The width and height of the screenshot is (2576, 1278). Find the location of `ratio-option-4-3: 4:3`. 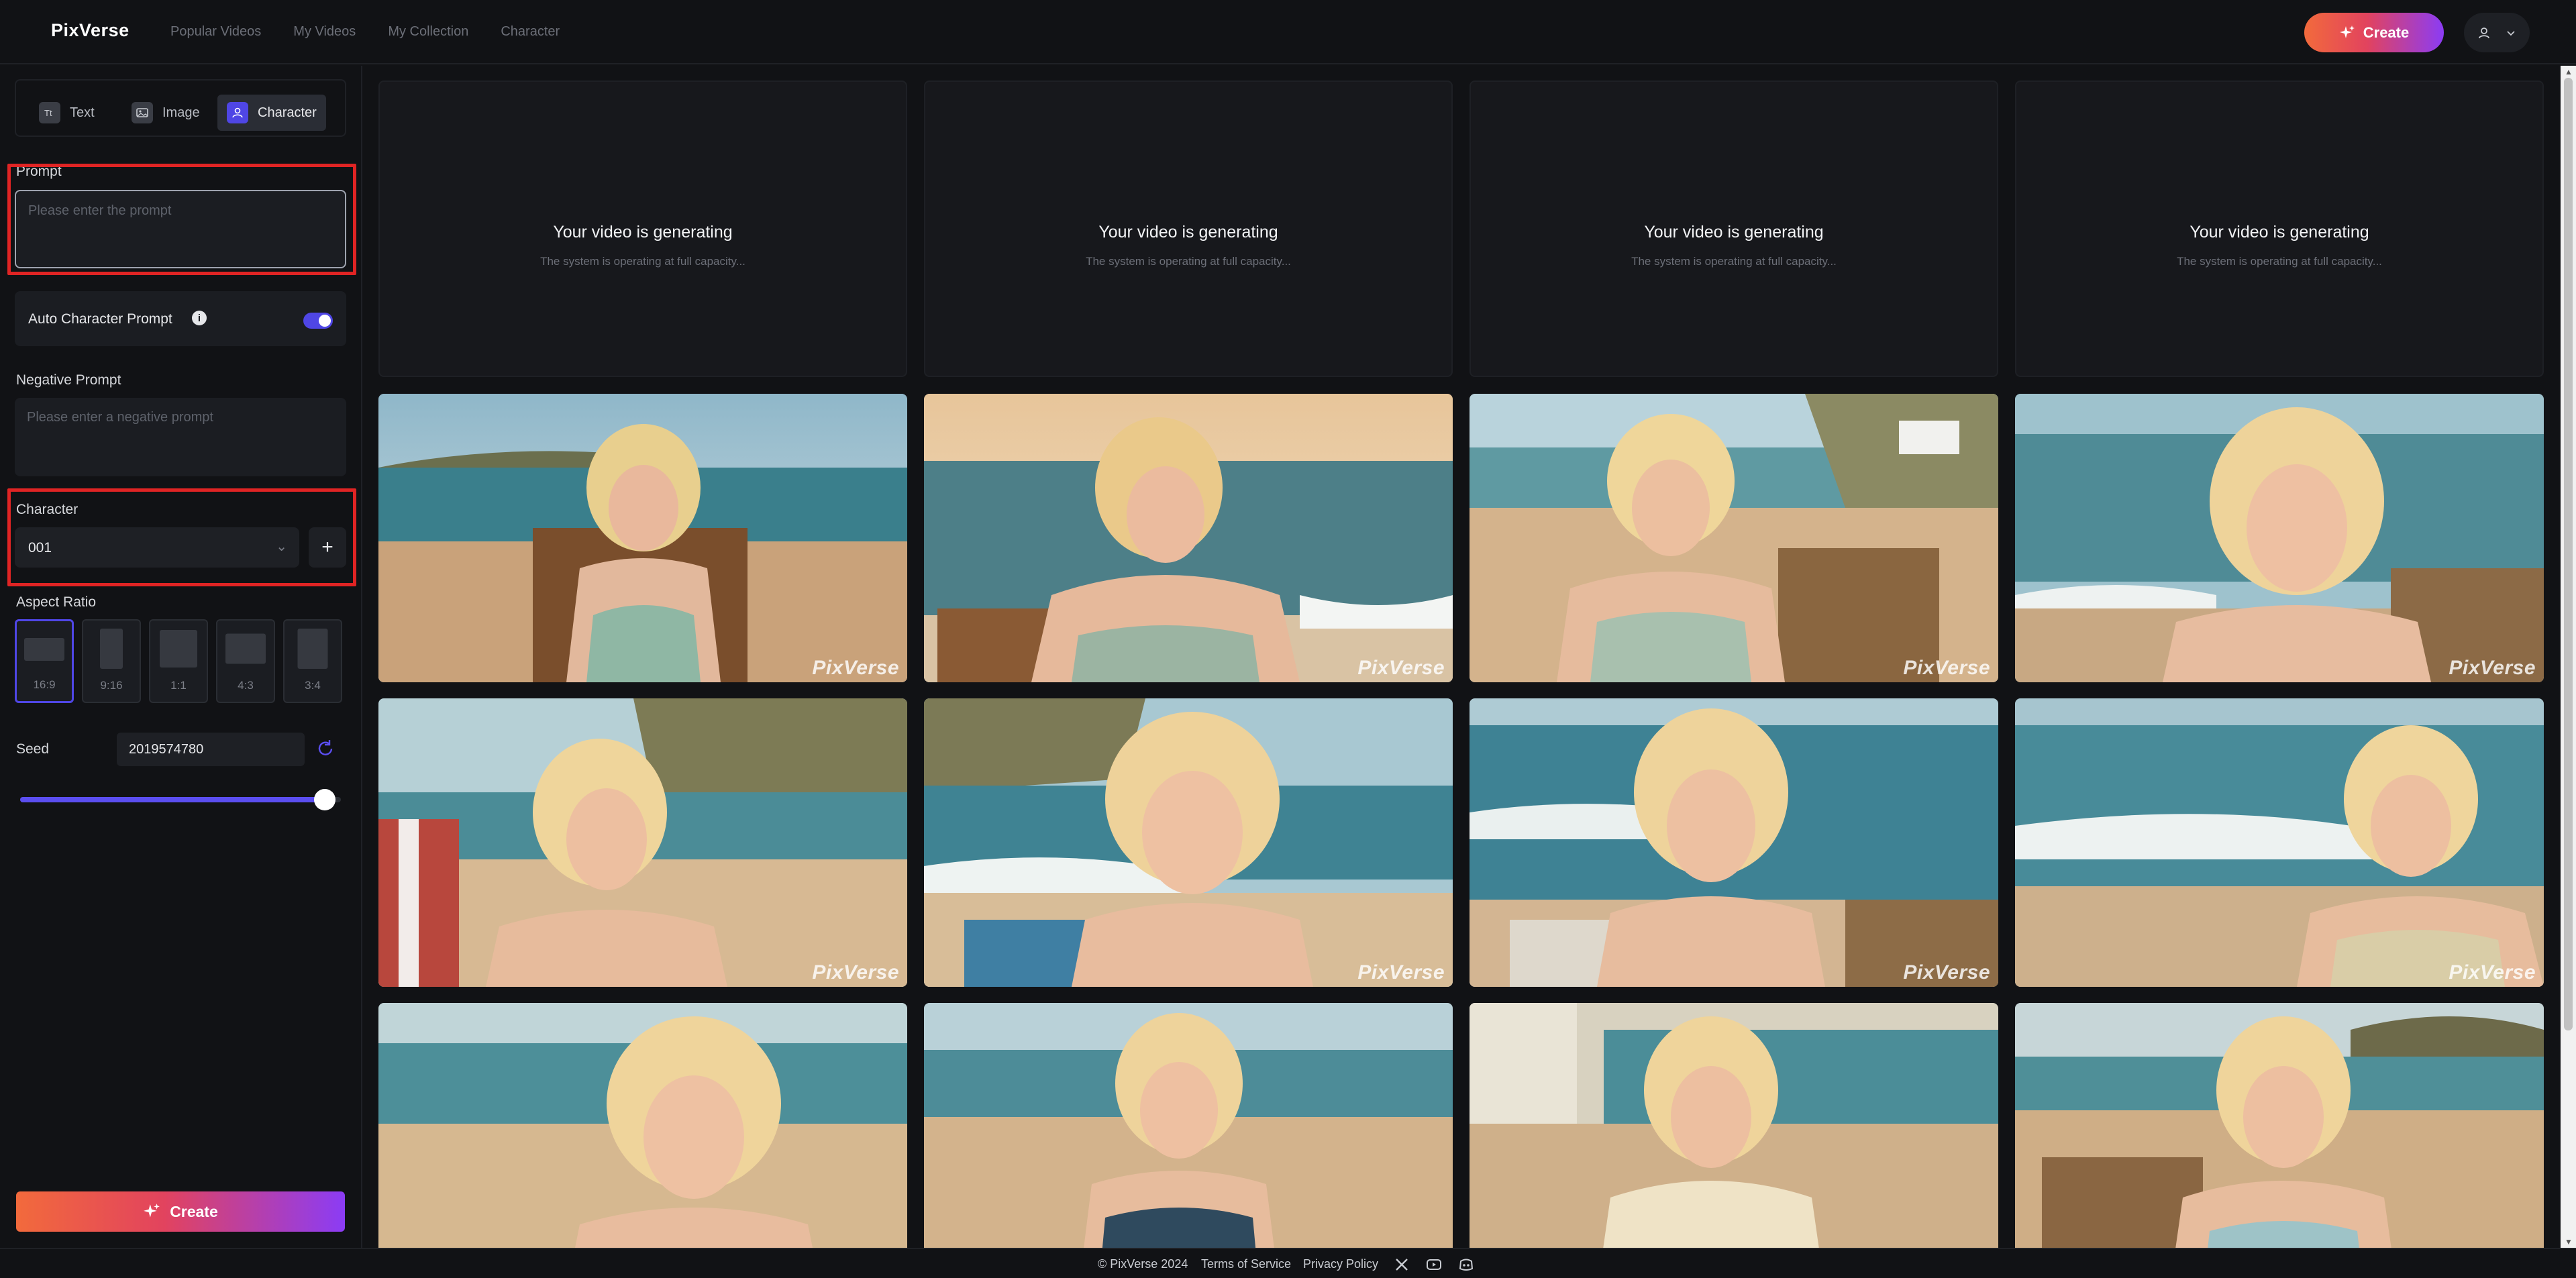

ratio-option-4-3: 4:3 is located at coordinates (245, 661).